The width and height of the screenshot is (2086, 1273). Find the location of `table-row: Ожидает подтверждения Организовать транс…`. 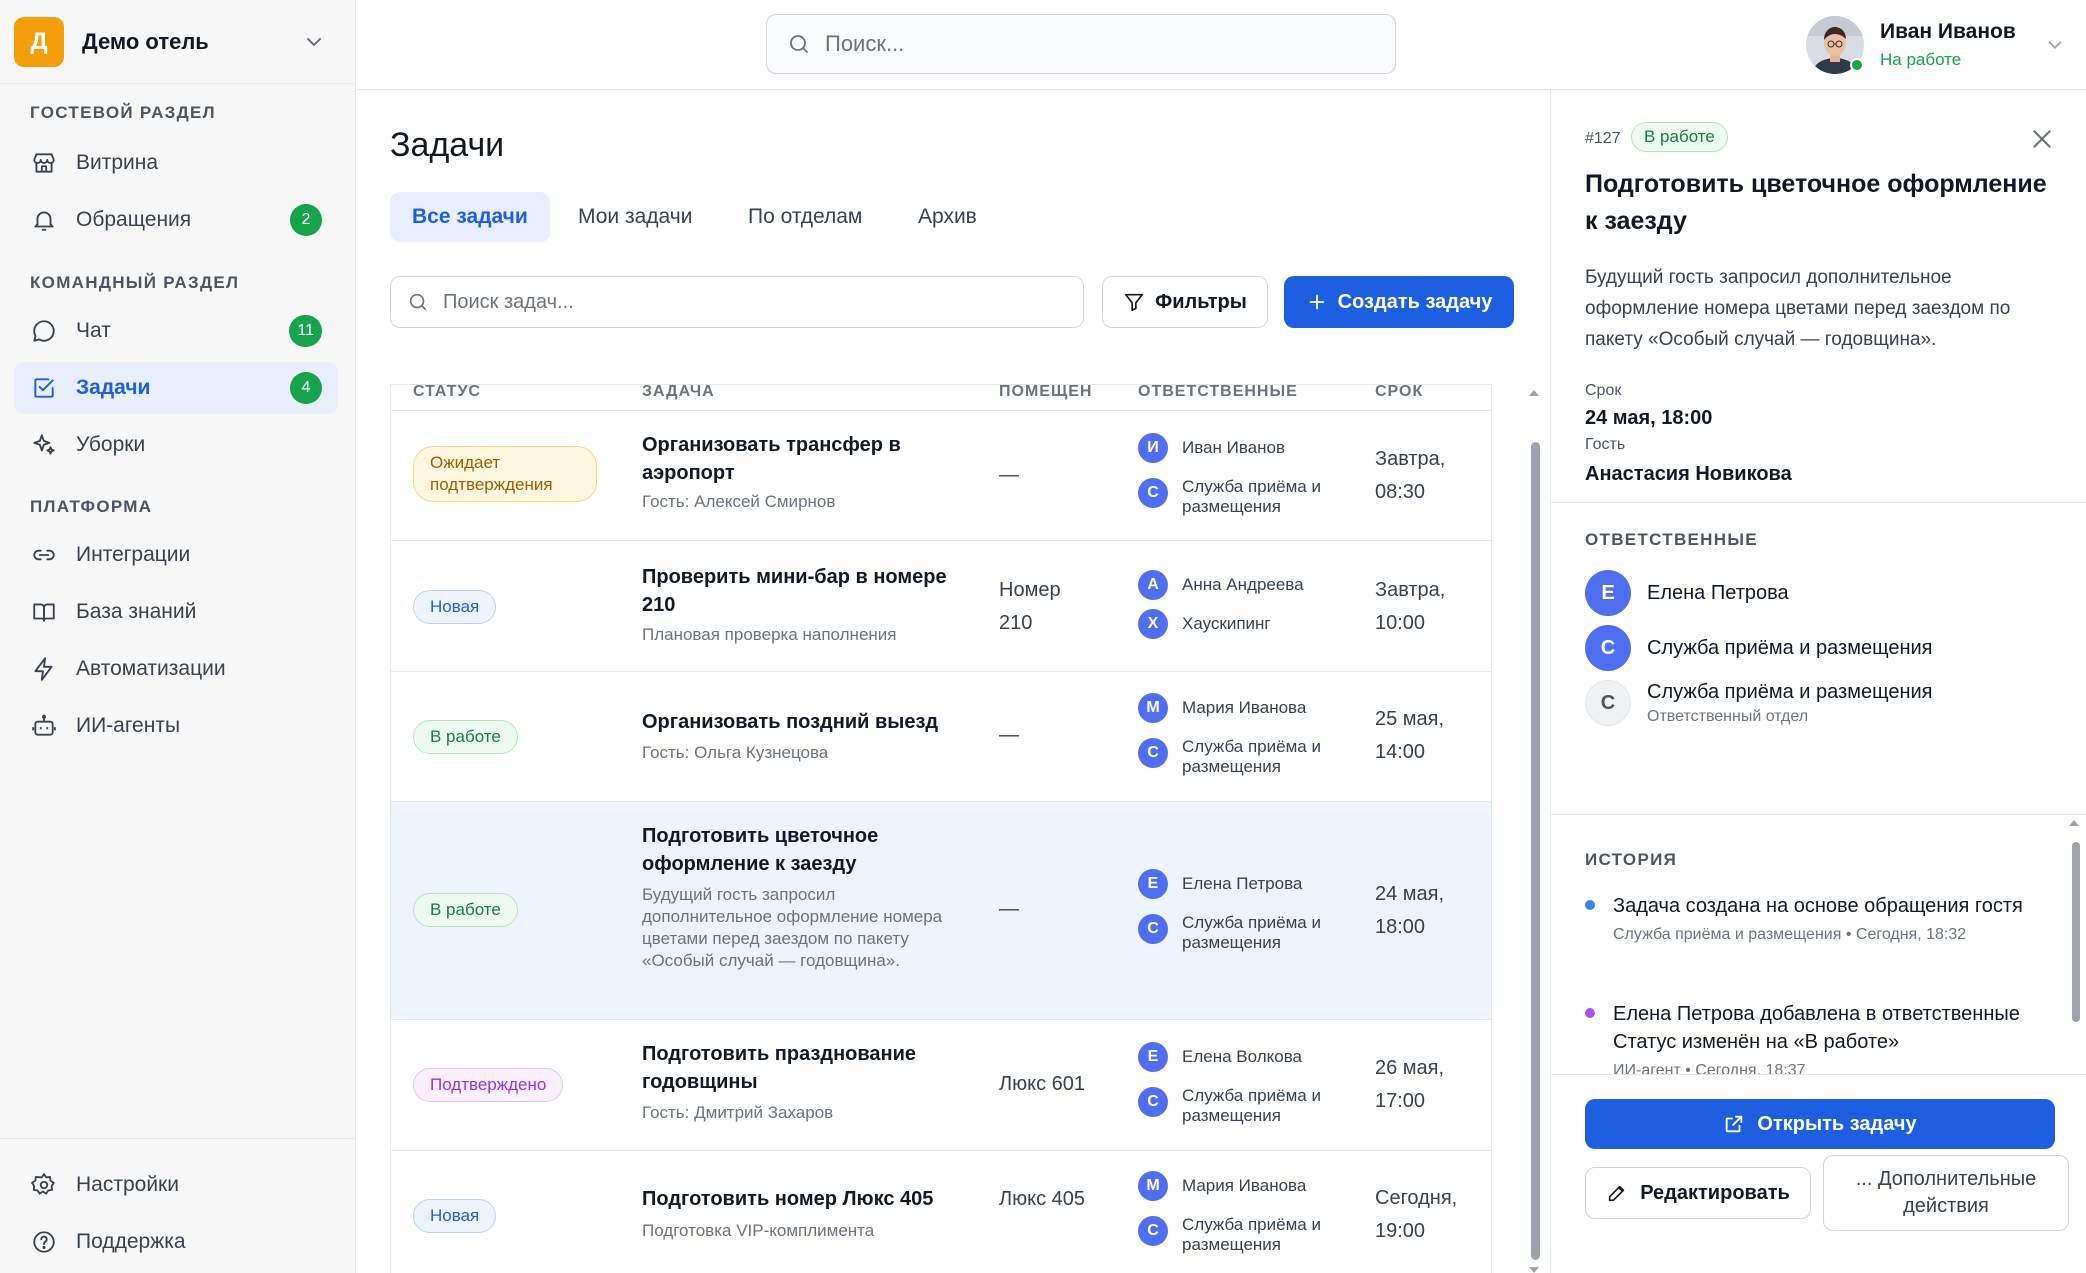

table-row: Ожидает подтверждения Организовать транс… is located at coordinates (941, 476).